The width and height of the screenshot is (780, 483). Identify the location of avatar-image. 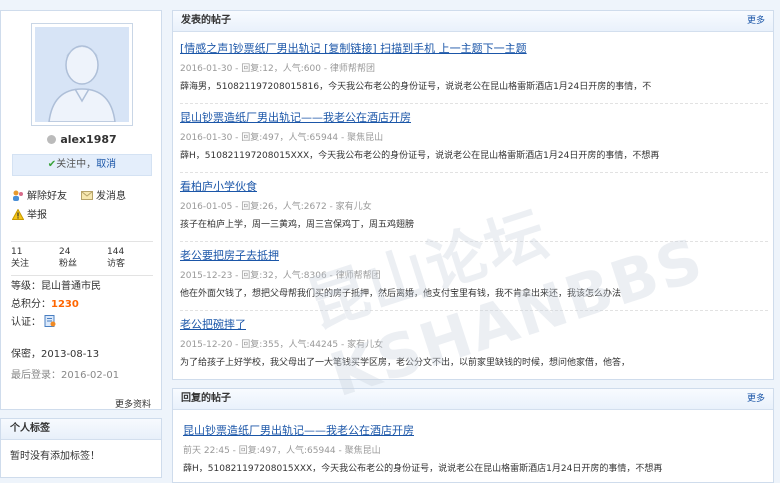
(82, 74).